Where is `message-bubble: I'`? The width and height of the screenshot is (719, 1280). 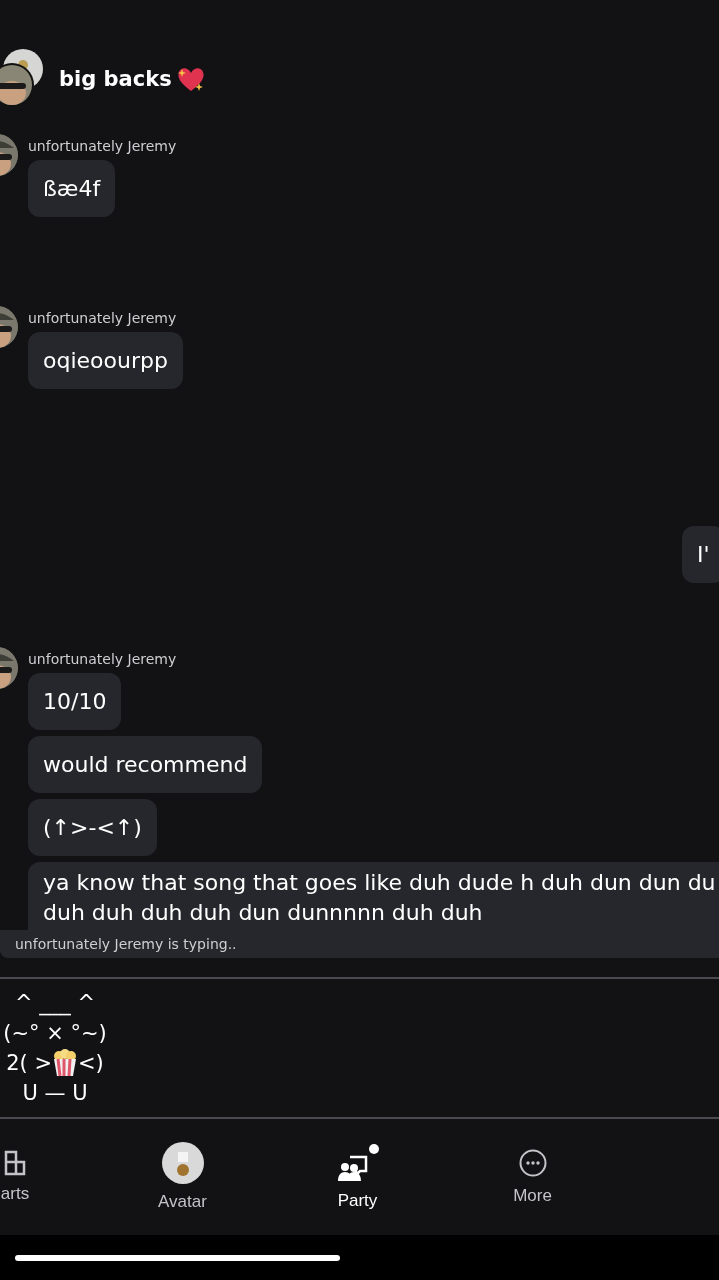
message-bubble: I' is located at coordinates (700, 554).